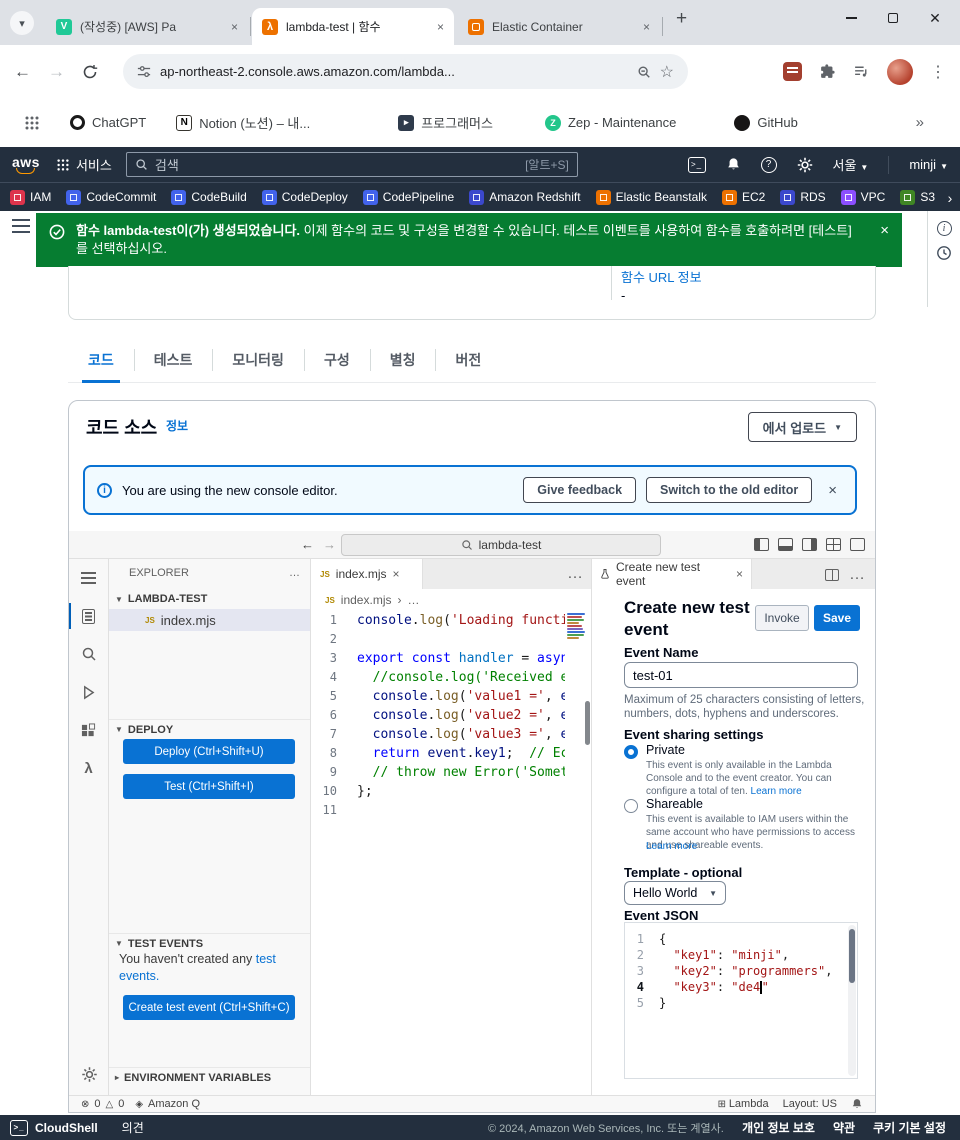 The image size is (960, 1140). I want to click on tab-code: 코드, so click(101, 360).